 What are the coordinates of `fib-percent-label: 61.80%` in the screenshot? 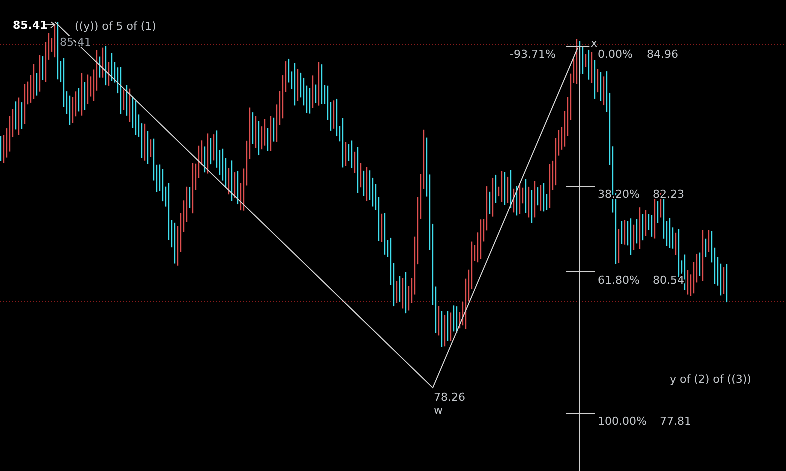 It's located at (619, 280).